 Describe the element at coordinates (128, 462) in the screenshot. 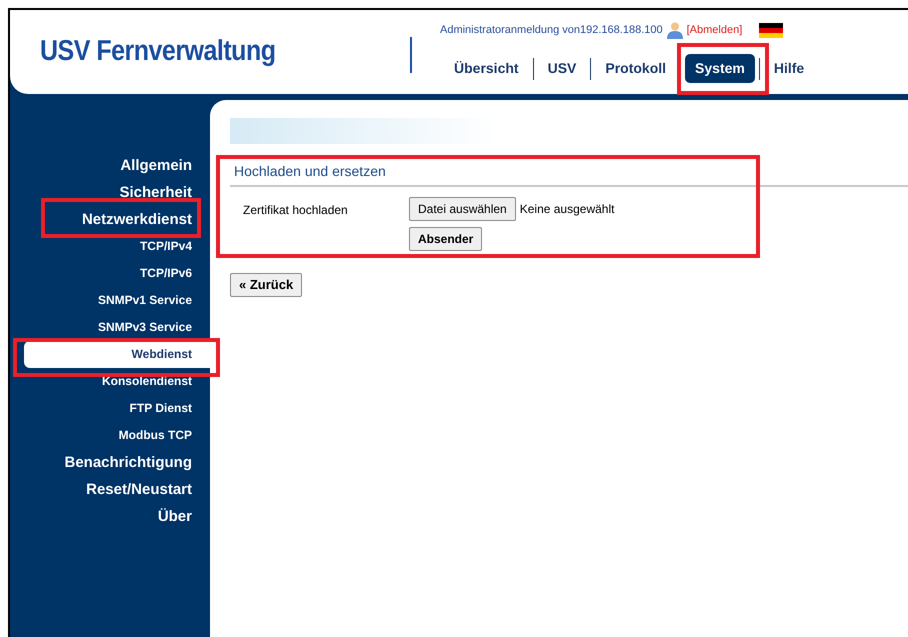

I see `sidebar-item: Benachrichtigung` at that location.